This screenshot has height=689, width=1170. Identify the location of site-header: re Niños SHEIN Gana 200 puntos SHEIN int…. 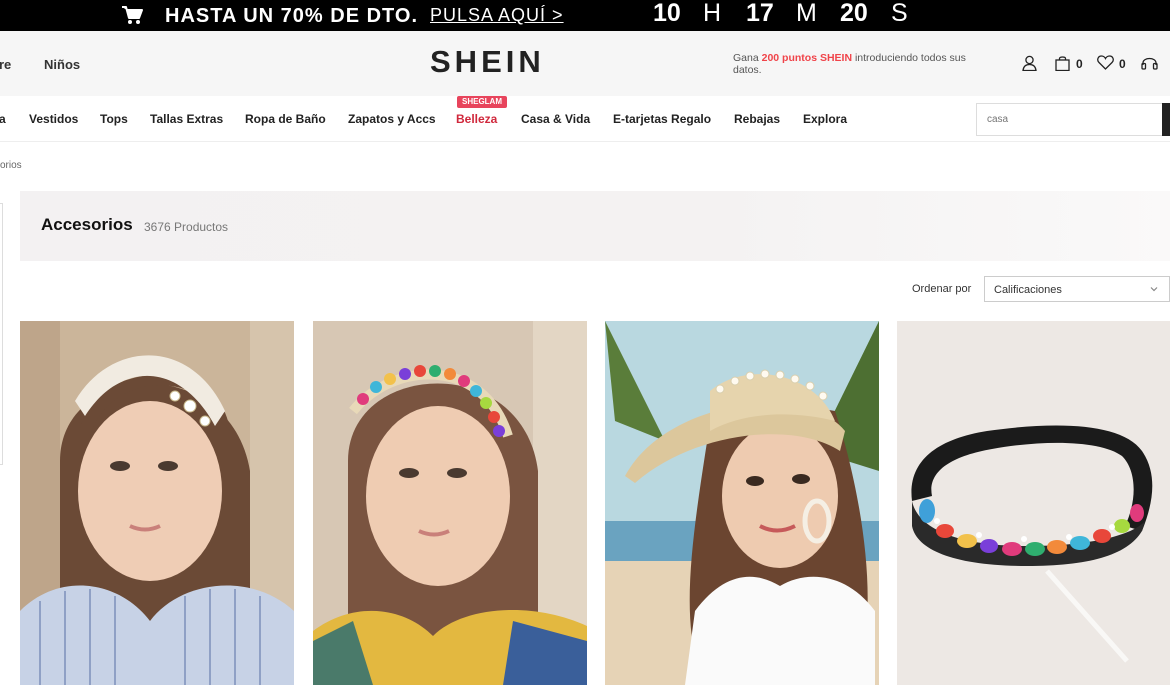
(585, 63).